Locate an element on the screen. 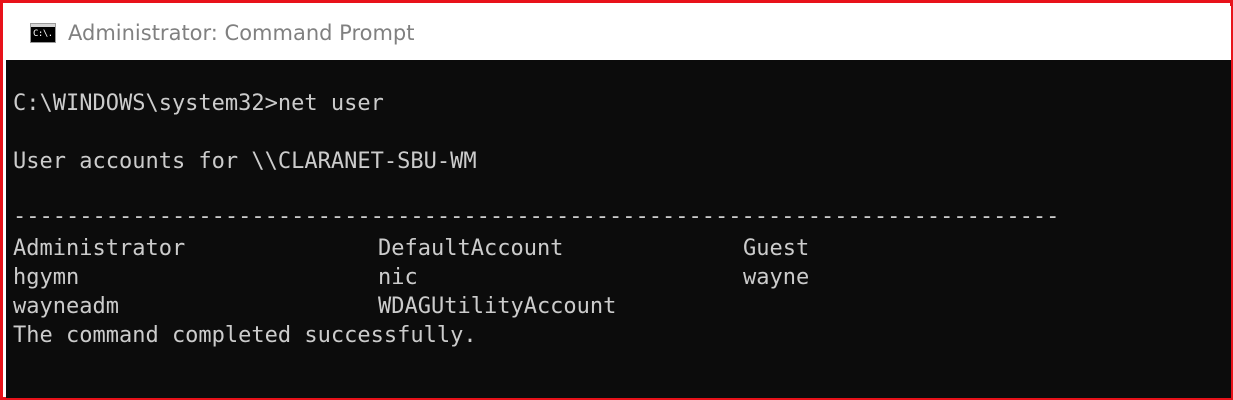 This screenshot has height=400, width=1233. command-result-line: The command completed successfully. is located at coordinates (245, 335).